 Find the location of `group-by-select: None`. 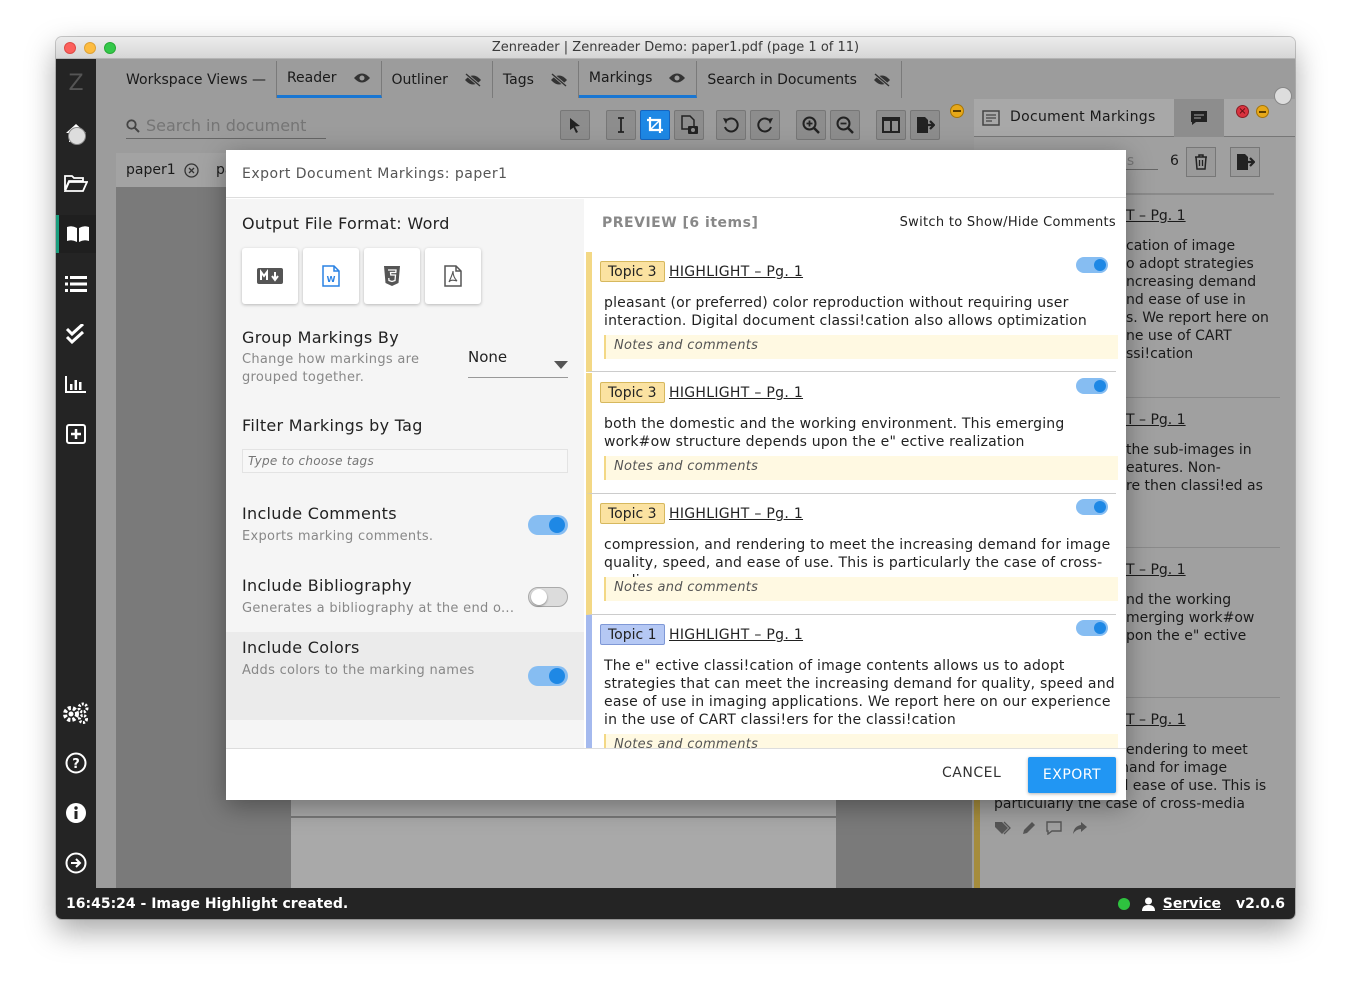

group-by-select: None is located at coordinates (518, 363).